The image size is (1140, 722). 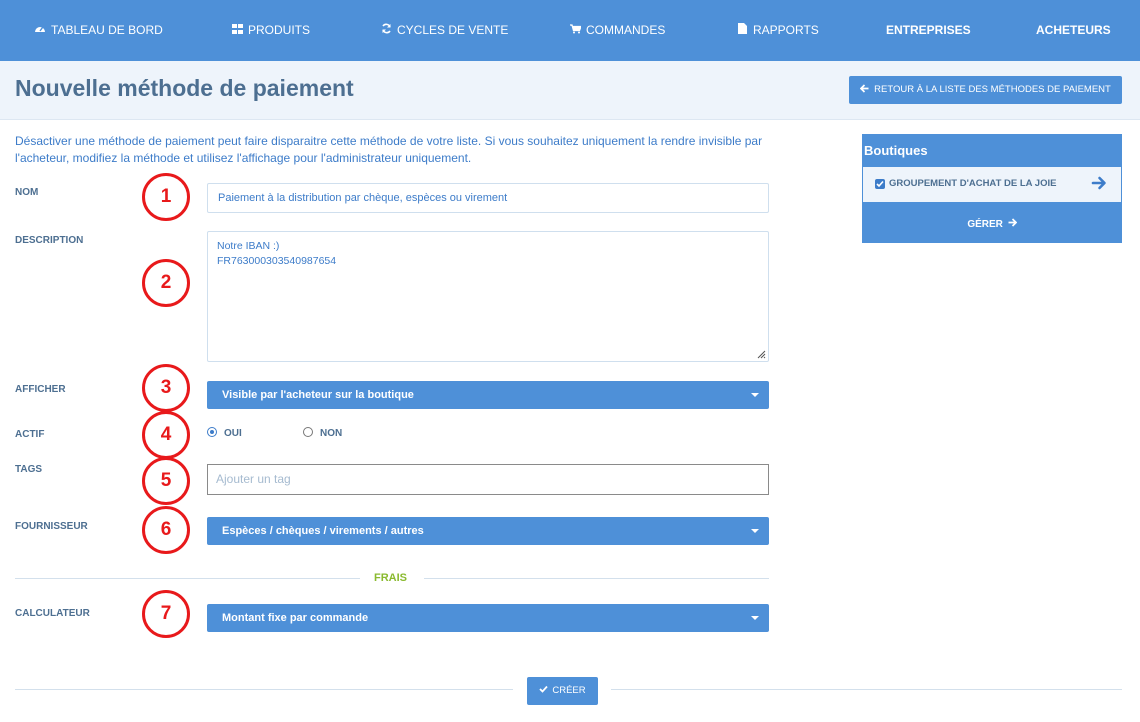 I want to click on resize-grip-icon, so click(x=761, y=354).